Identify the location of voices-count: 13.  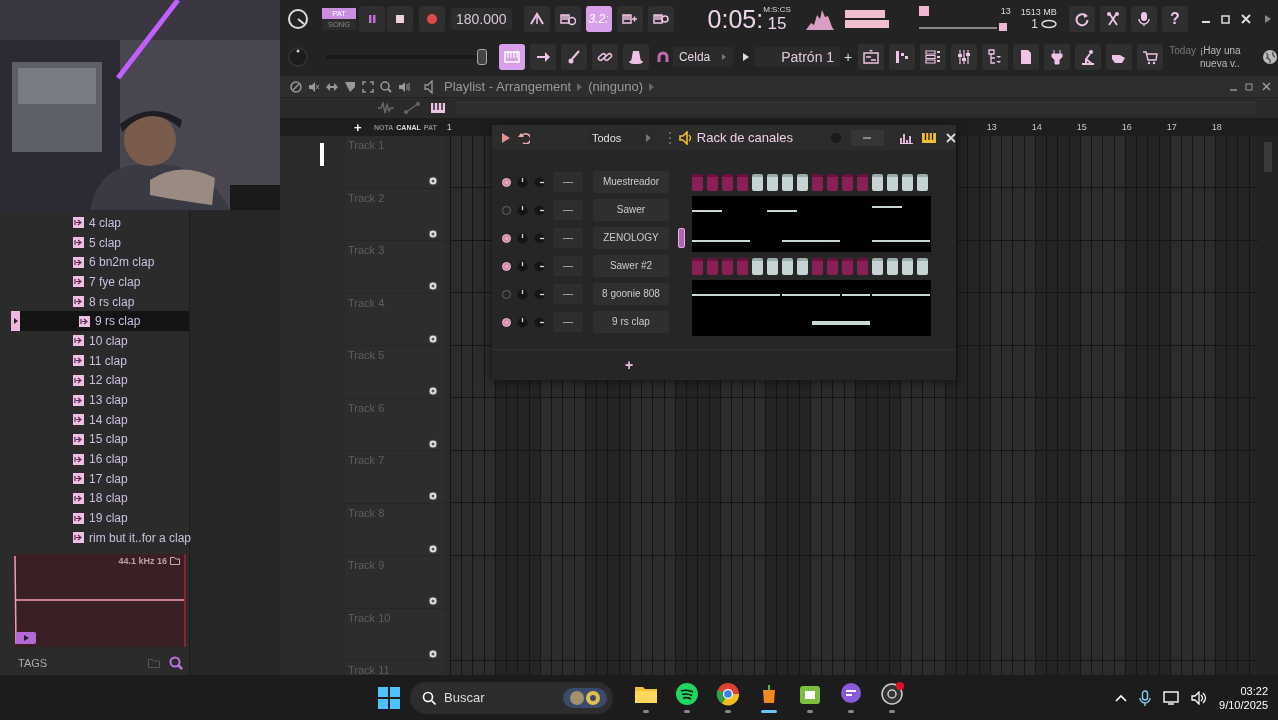
(1005, 11).